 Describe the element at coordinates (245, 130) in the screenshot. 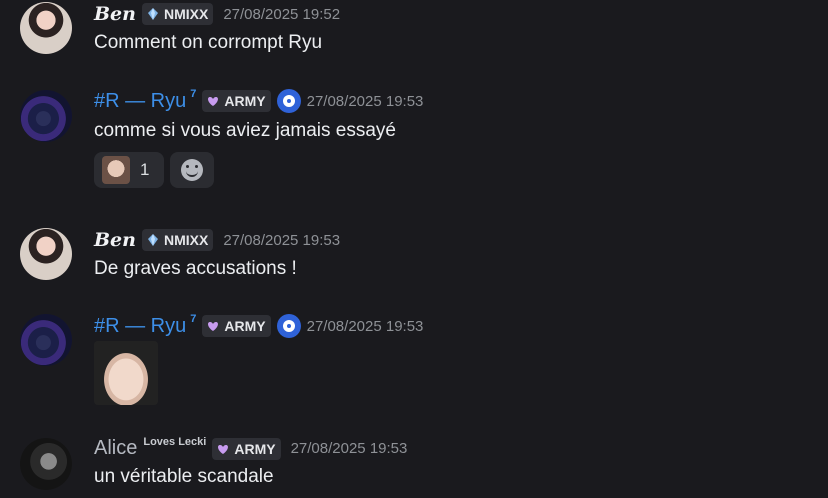

I see `message-text: comme si vous aviez jamais essayé` at that location.